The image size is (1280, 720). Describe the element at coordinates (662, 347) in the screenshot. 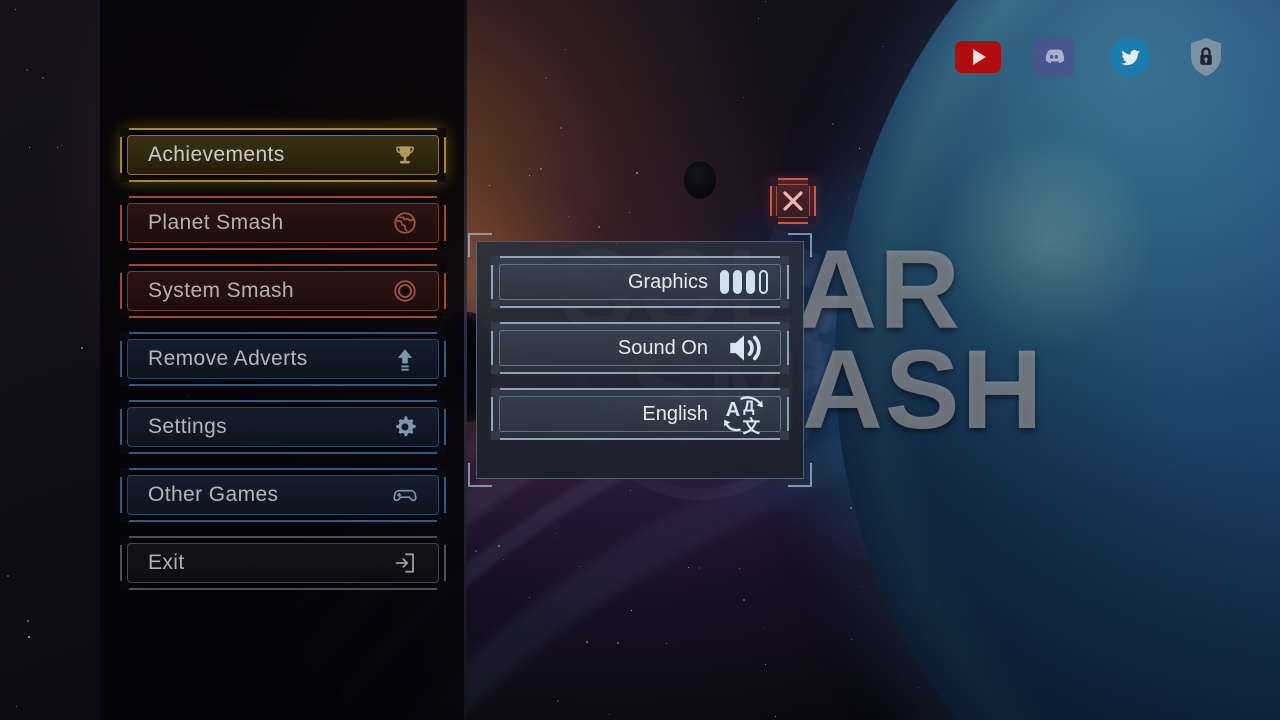

I see `settings-row-label: Sound On` at that location.